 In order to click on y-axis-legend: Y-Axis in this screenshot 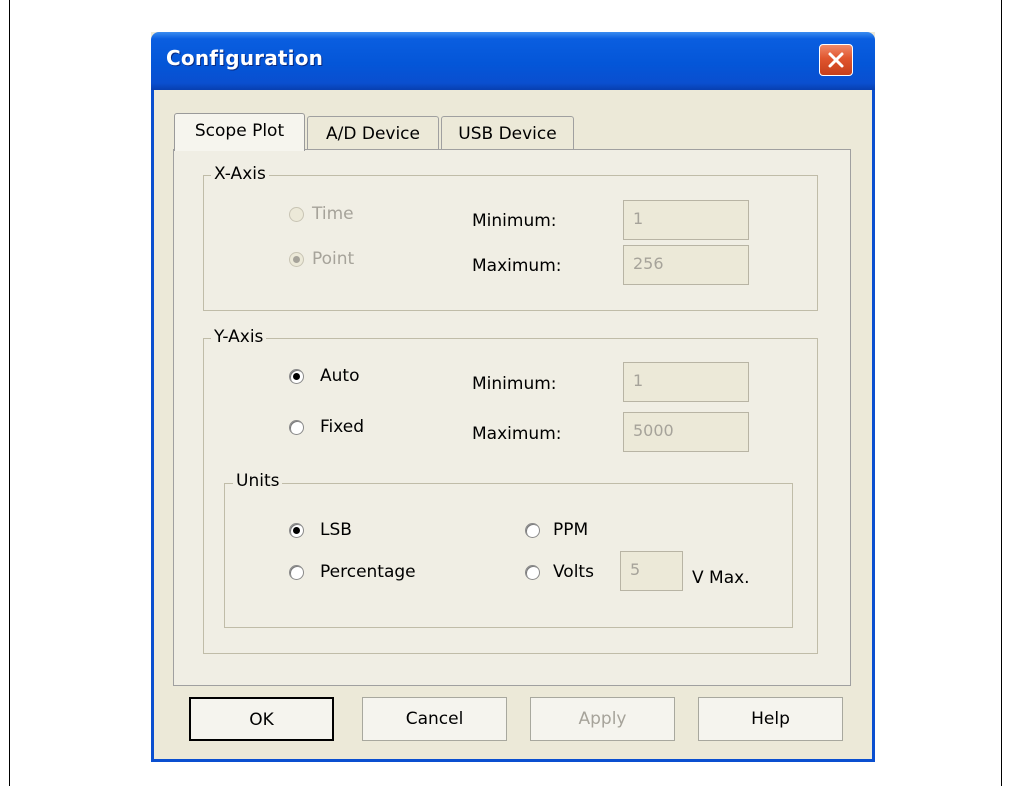, I will do `click(239, 337)`.